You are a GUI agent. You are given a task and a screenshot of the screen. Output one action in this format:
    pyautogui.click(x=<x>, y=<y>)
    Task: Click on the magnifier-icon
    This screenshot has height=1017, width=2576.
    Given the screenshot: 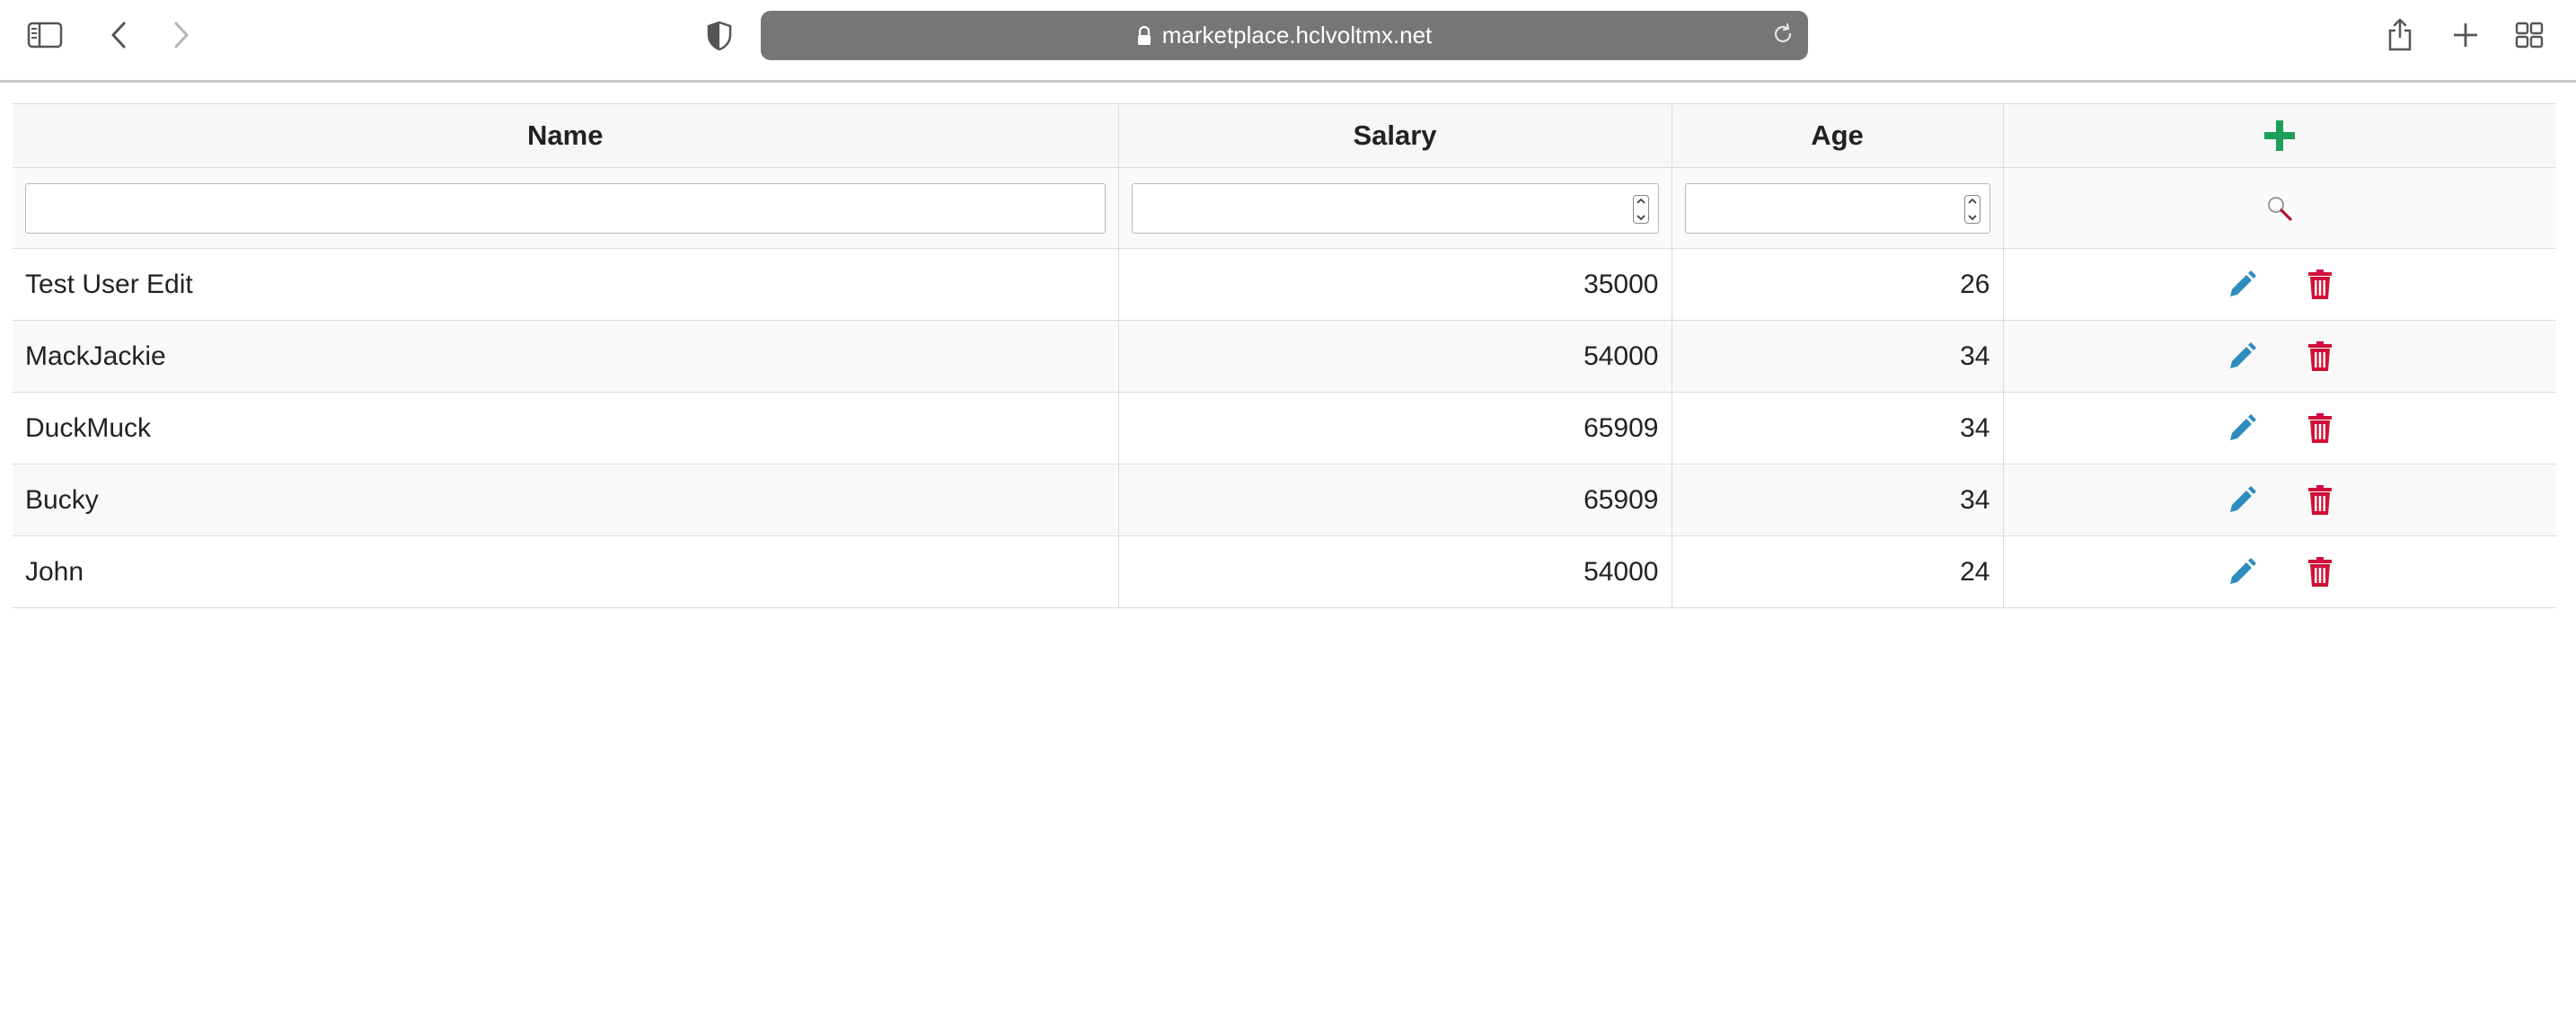 What is the action you would take?
    pyautogui.click(x=2279, y=209)
    